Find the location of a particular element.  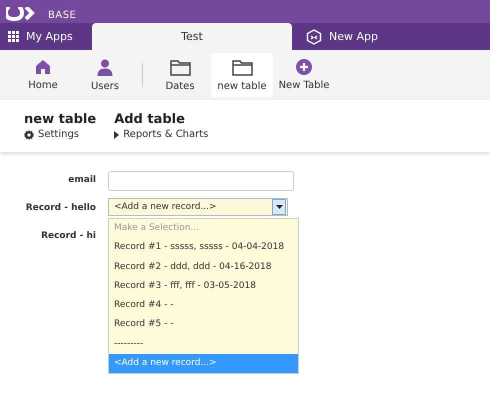

table-tab: New Table is located at coordinates (304, 75).